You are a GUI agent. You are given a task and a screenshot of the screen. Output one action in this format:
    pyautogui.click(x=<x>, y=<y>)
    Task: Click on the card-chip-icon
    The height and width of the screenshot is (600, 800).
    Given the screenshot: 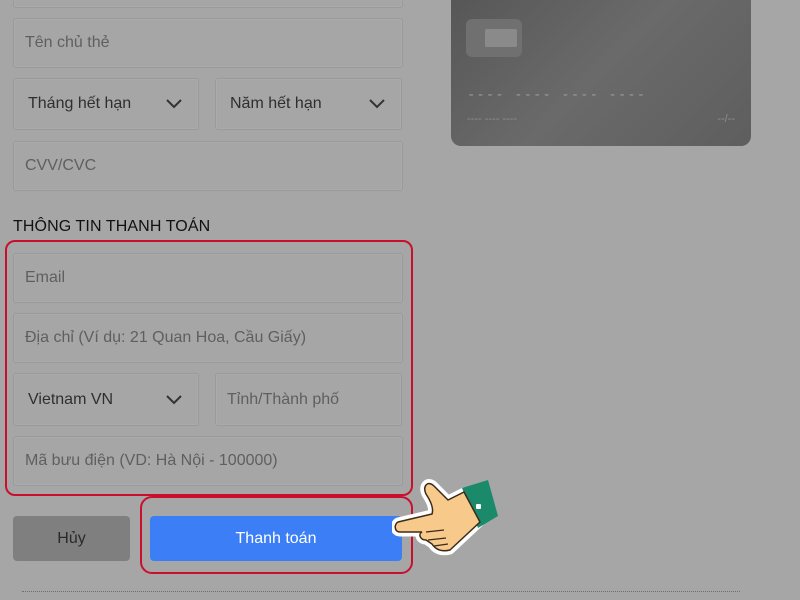 What is the action you would take?
    pyautogui.click(x=494, y=38)
    